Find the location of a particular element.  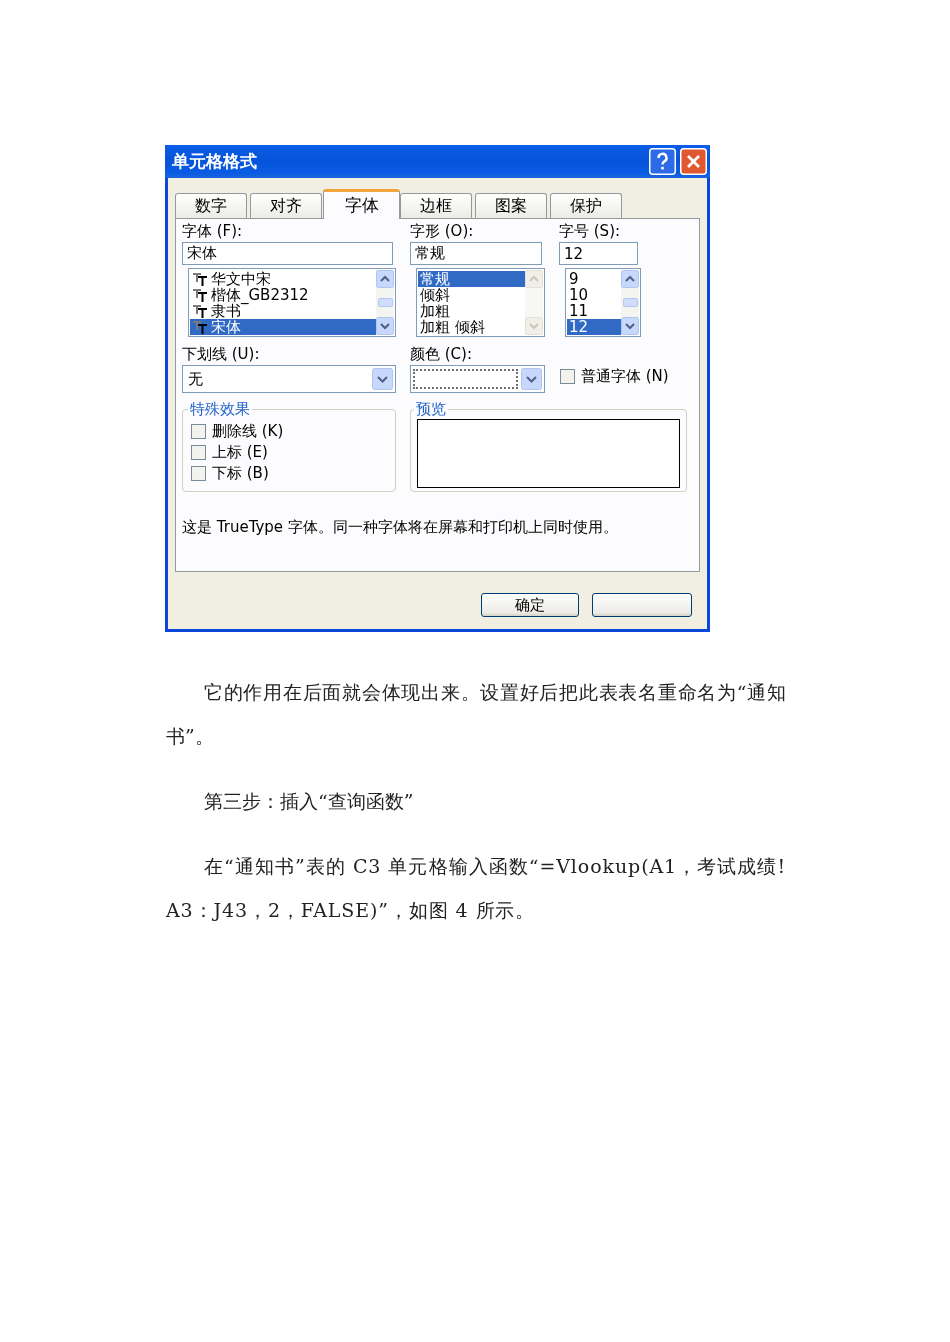

checkbox-label: 普通字体 (N) is located at coordinates (625, 376).